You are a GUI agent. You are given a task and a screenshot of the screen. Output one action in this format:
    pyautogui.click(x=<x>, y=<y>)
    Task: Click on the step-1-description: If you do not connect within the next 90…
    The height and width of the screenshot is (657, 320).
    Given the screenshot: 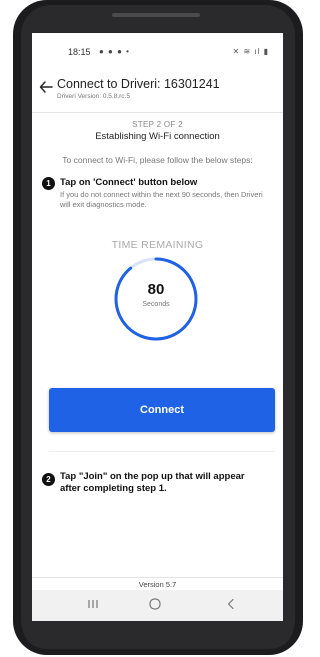 What is the action you would take?
    pyautogui.click(x=161, y=199)
    